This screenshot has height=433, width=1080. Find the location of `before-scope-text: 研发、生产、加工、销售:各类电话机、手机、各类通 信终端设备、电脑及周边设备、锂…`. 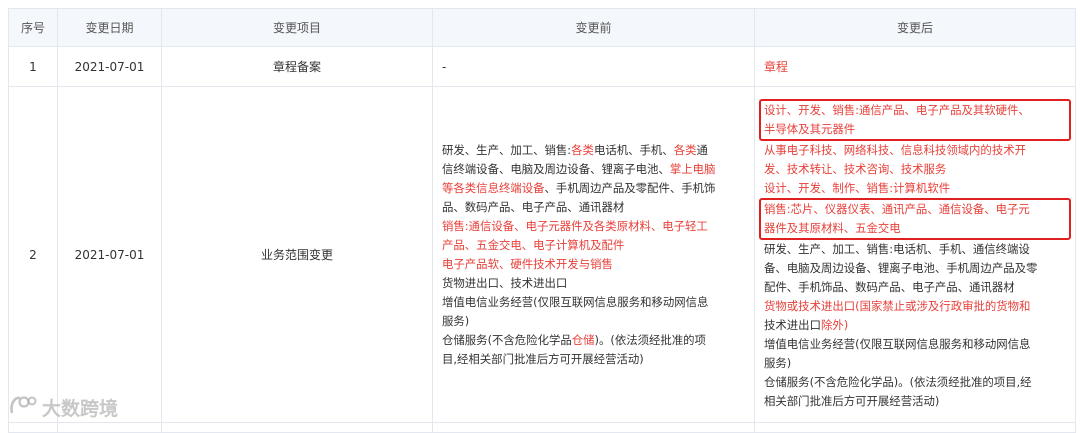

before-scope-text: 研发、生产、加工、销售:各类电话机、手机、各类通 信终端设备、电脑及周边设备、锂… is located at coordinates (579, 254).